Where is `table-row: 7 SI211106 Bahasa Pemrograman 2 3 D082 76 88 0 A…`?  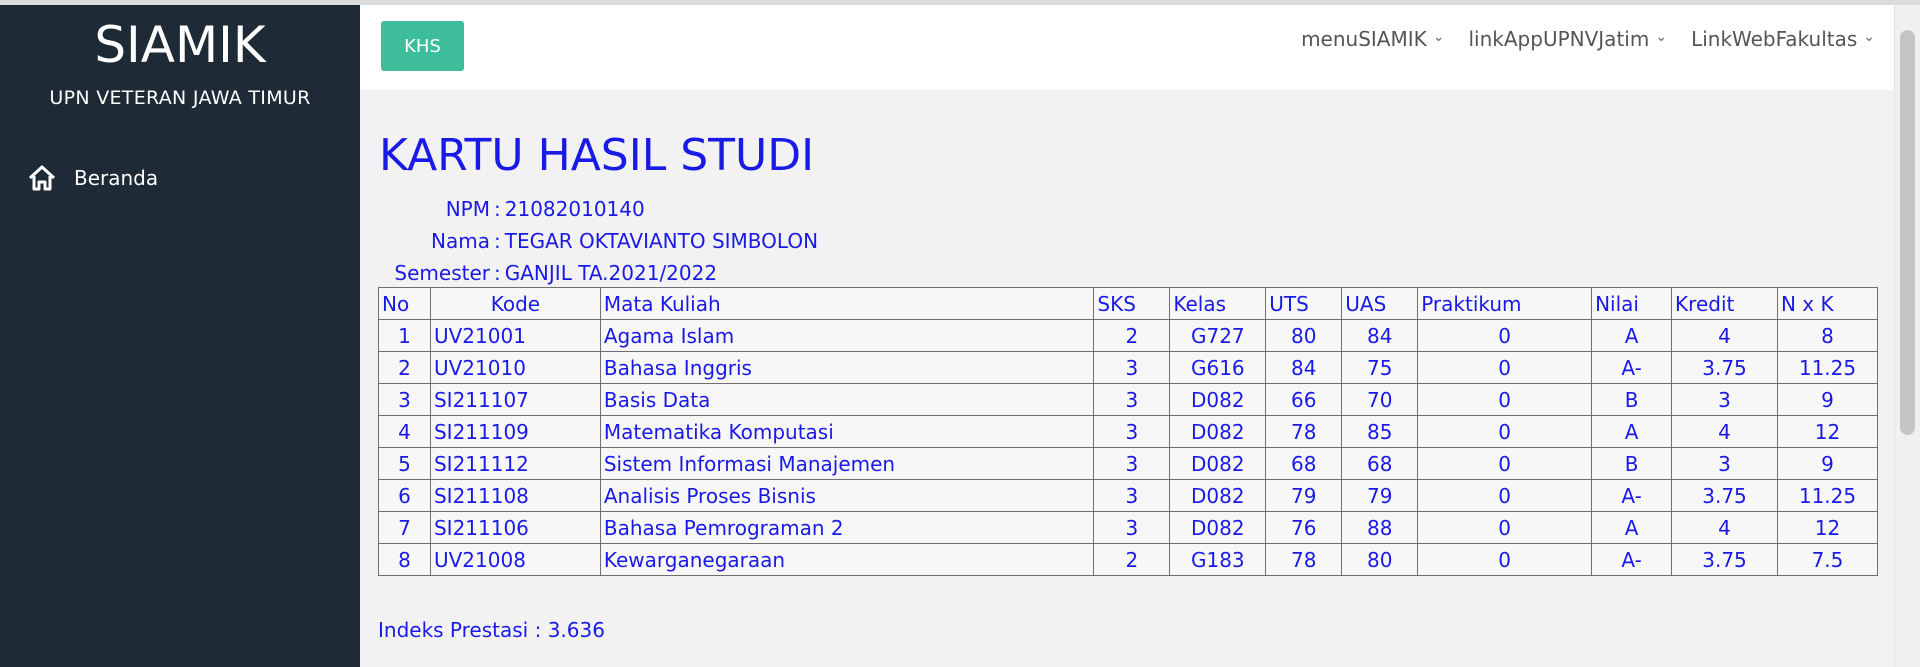 table-row: 7 SI211106 Bahasa Pemrograman 2 3 D082 76 88 0 A… is located at coordinates (1128, 527).